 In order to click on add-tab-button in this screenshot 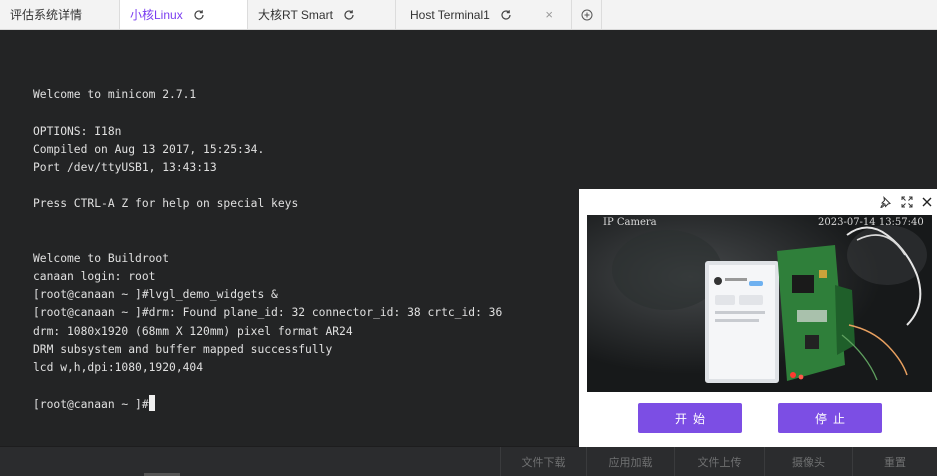, I will do `click(587, 14)`.